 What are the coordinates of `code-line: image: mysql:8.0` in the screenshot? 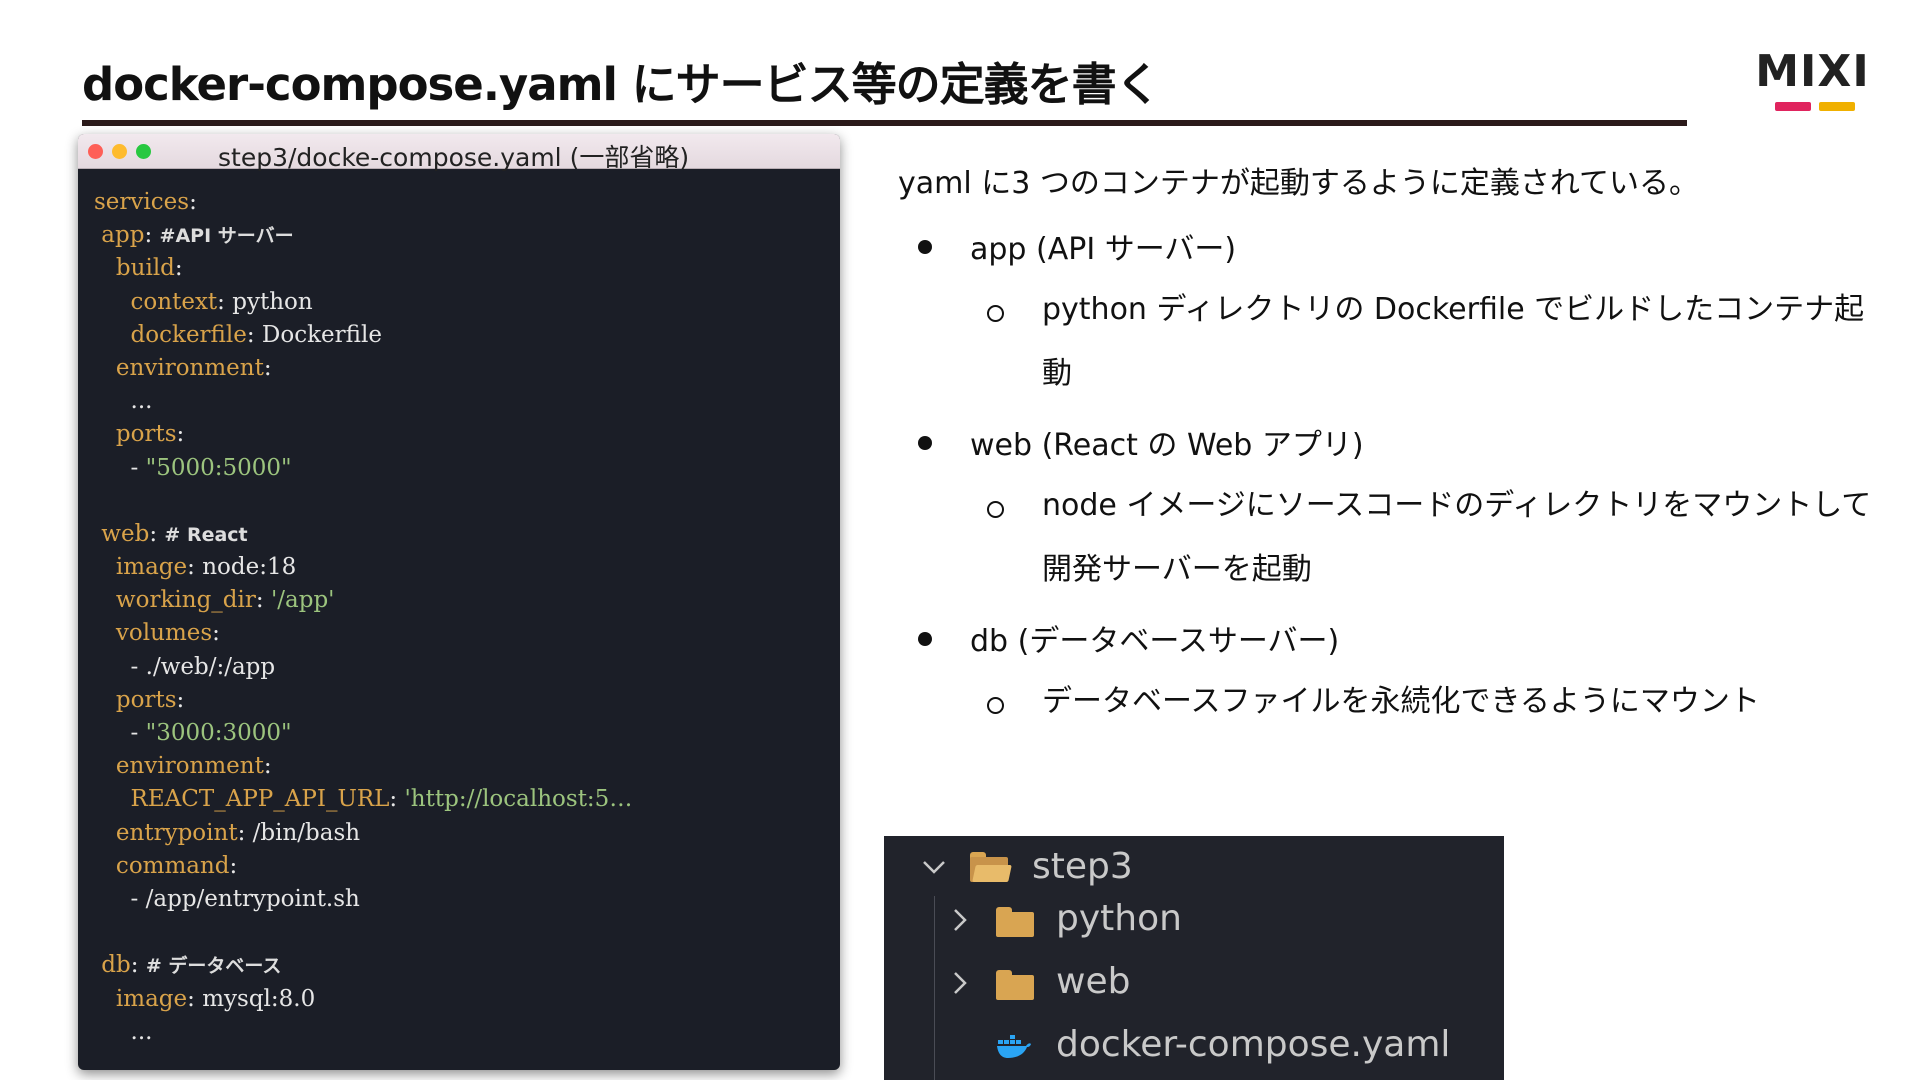 It's located at (363, 999).